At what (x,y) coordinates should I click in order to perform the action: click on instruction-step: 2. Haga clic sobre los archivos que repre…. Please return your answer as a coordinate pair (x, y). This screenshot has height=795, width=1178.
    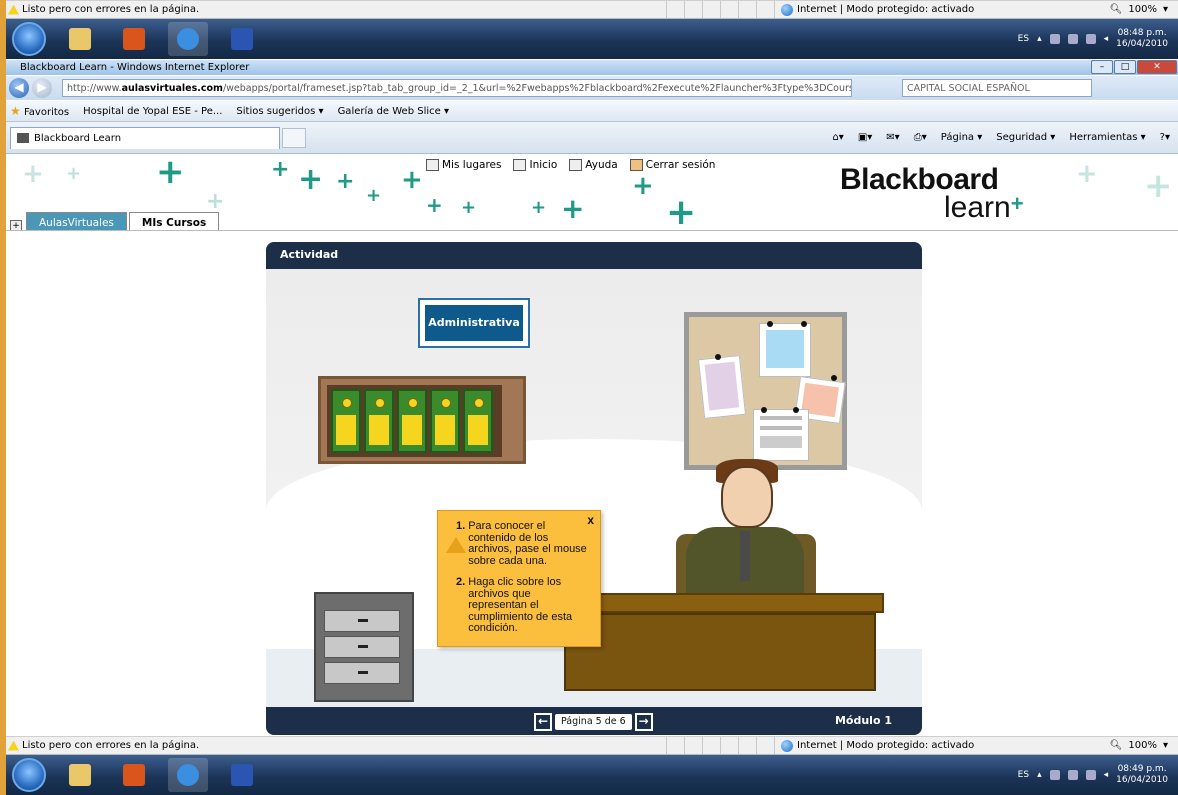
    Looking at the image, I should click on (514, 605).